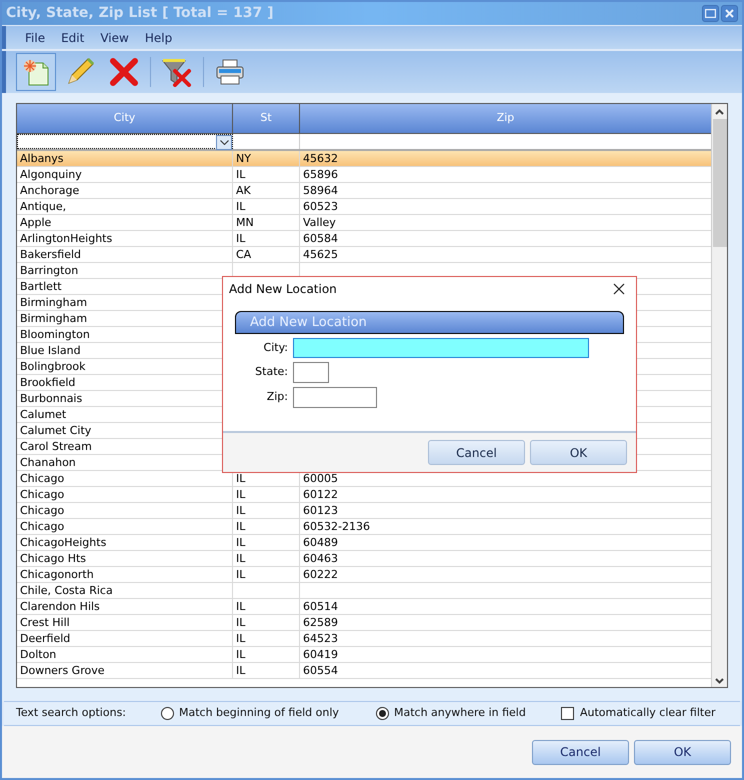 This screenshot has width=744, height=780. Describe the element at coordinates (364, 655) in the screenshot. I see `table-row: Dolton IL 60419` at that location.